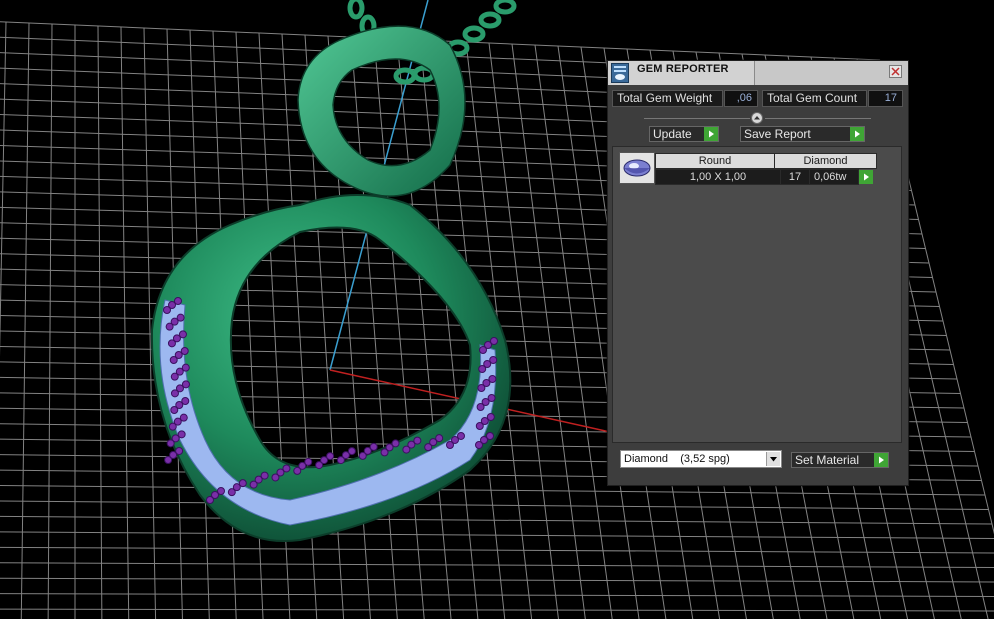  Describe the element at coordinates (718, 177) in the screenshot. I see `gem-size-cell: 1,00 X 1,00` at that location.